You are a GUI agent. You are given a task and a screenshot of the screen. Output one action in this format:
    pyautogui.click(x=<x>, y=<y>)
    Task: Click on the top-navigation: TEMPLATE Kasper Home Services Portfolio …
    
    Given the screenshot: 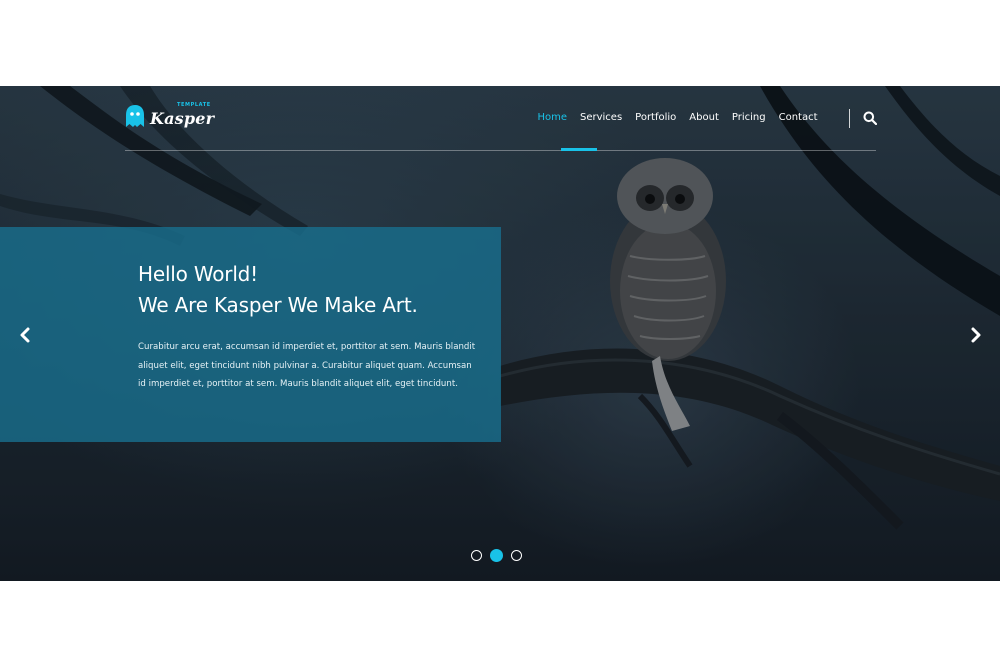 What is the action you would take?
    pyautogui.click(x=501, y=118)
    